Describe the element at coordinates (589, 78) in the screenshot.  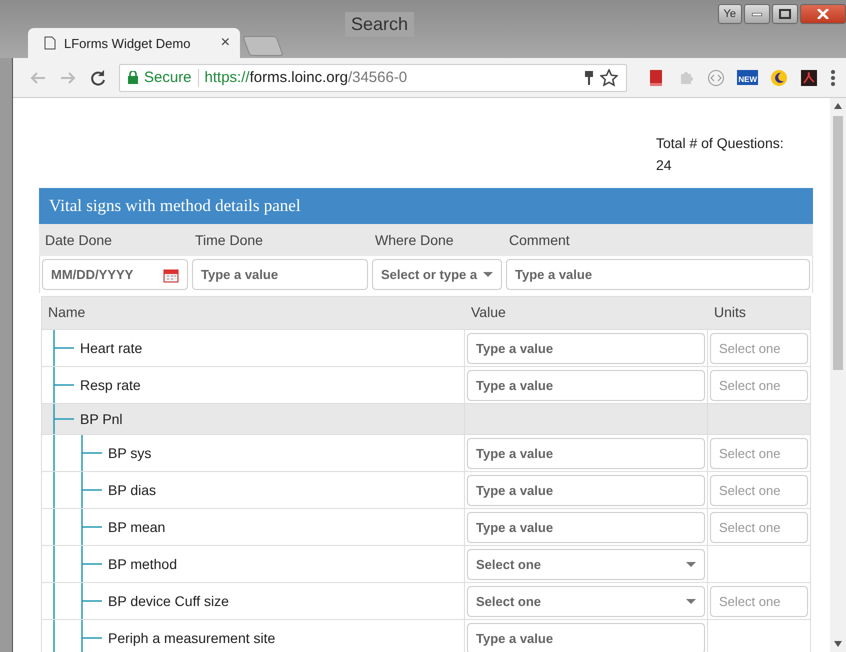
I see `key-icon` at that location.